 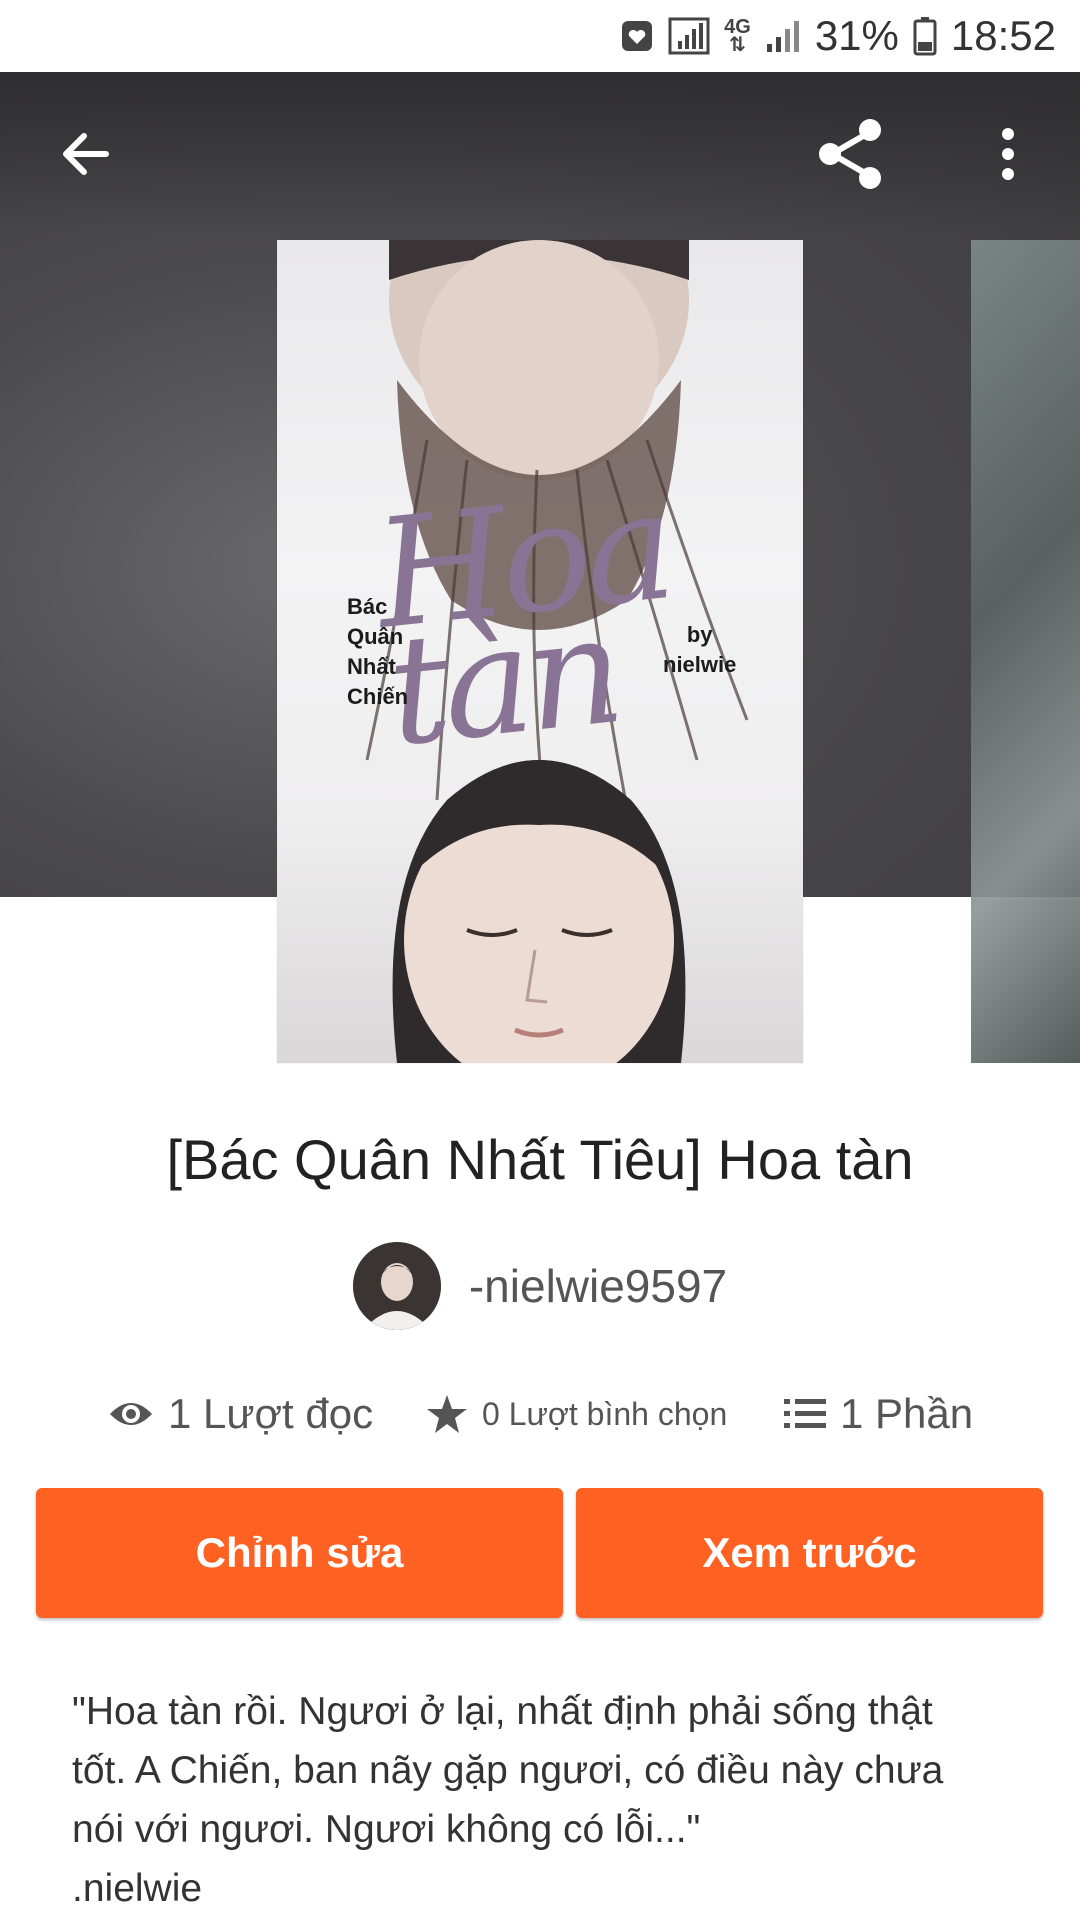 I want to click on network-type: 4G ⇅, so click(x=737, y=36).